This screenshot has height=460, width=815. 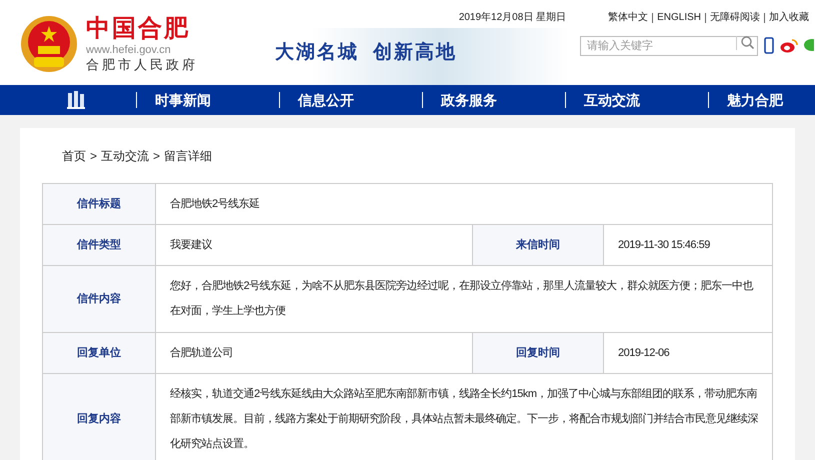 What do you see at coordinates (747, 42) in the screenshot?
I see `search-icon` at bounding box center [747, 42].